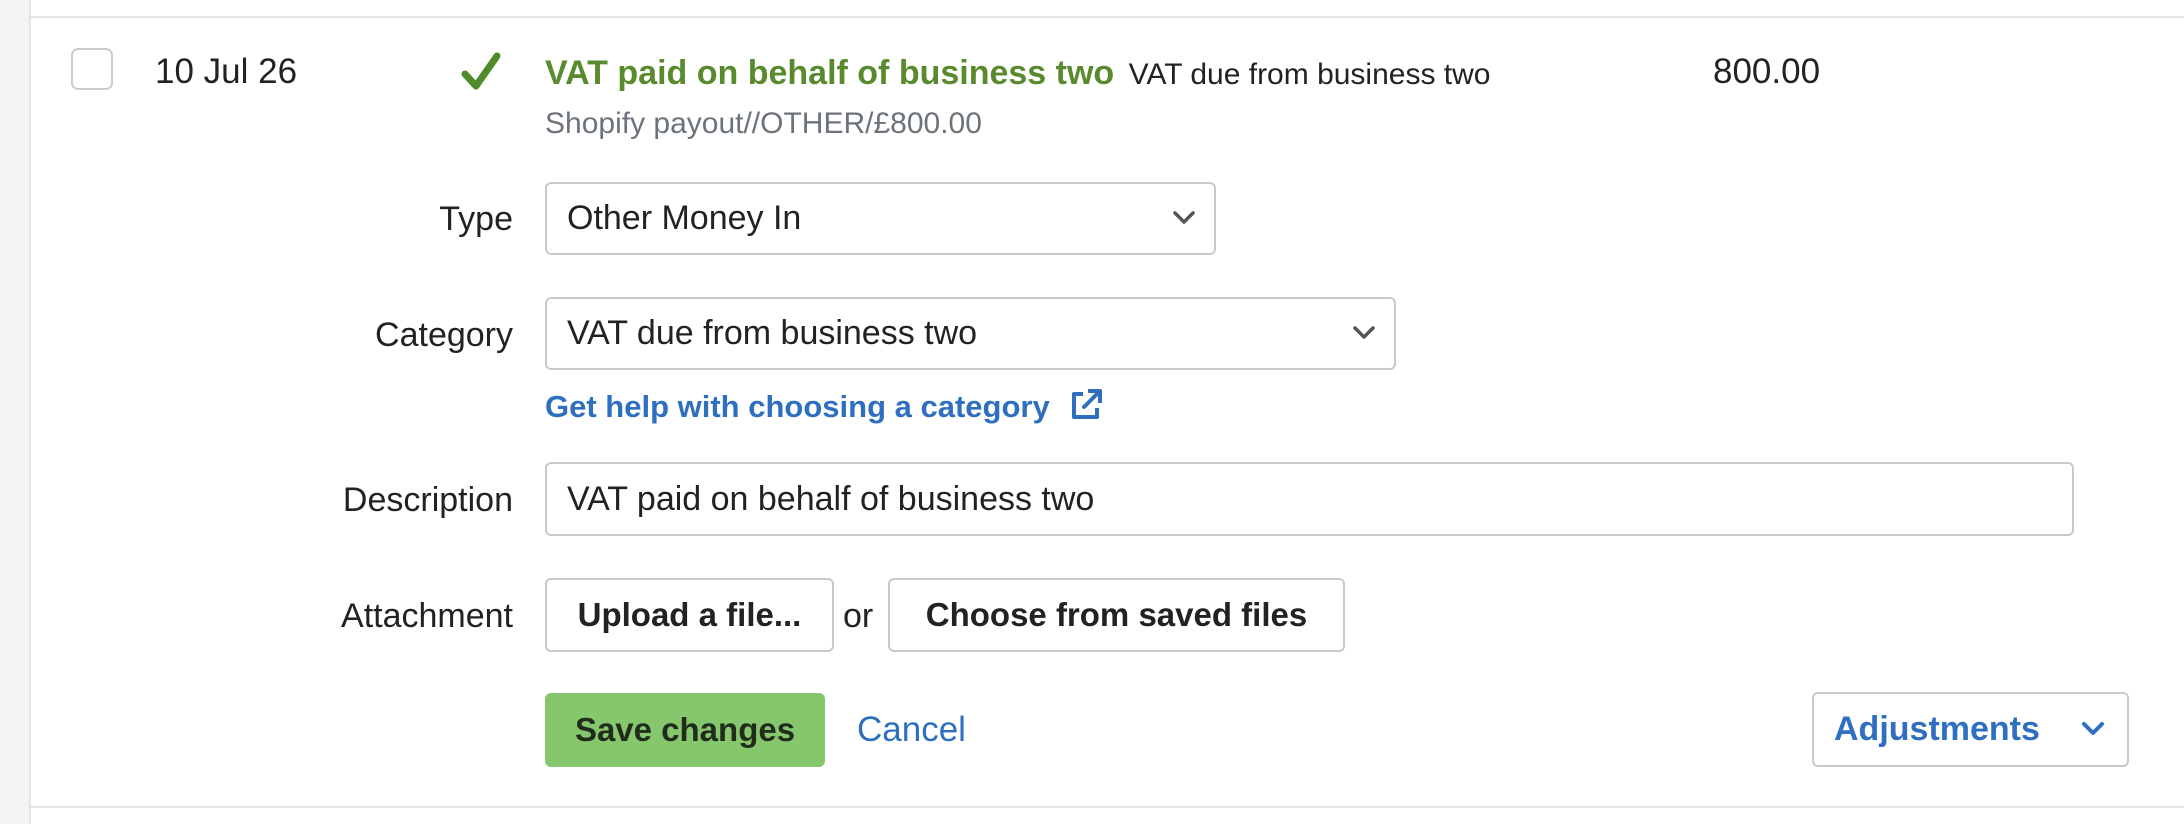  I want to click on check-icon, so click(481, 71).